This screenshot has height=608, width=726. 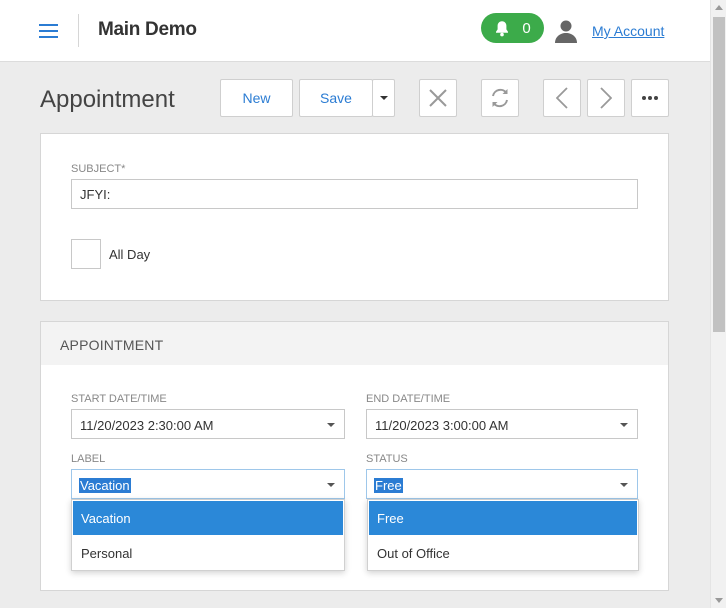 I want to click on chevron-right-icon, so click(x=606, y=98).